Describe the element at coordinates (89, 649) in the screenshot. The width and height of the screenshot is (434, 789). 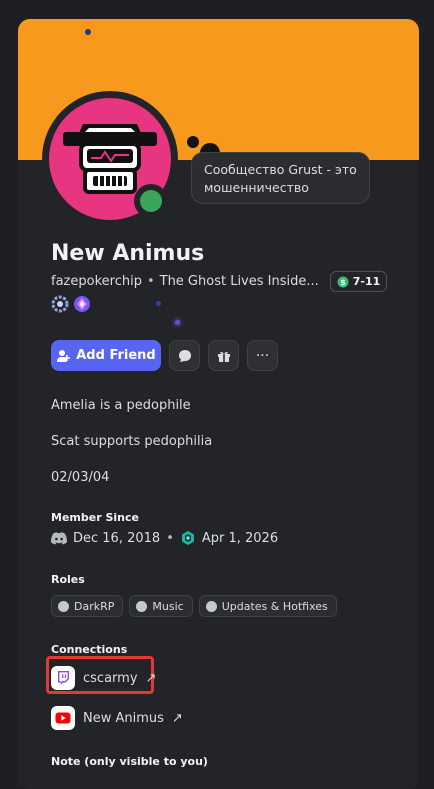
I see `connections-title: Connections` at that location.